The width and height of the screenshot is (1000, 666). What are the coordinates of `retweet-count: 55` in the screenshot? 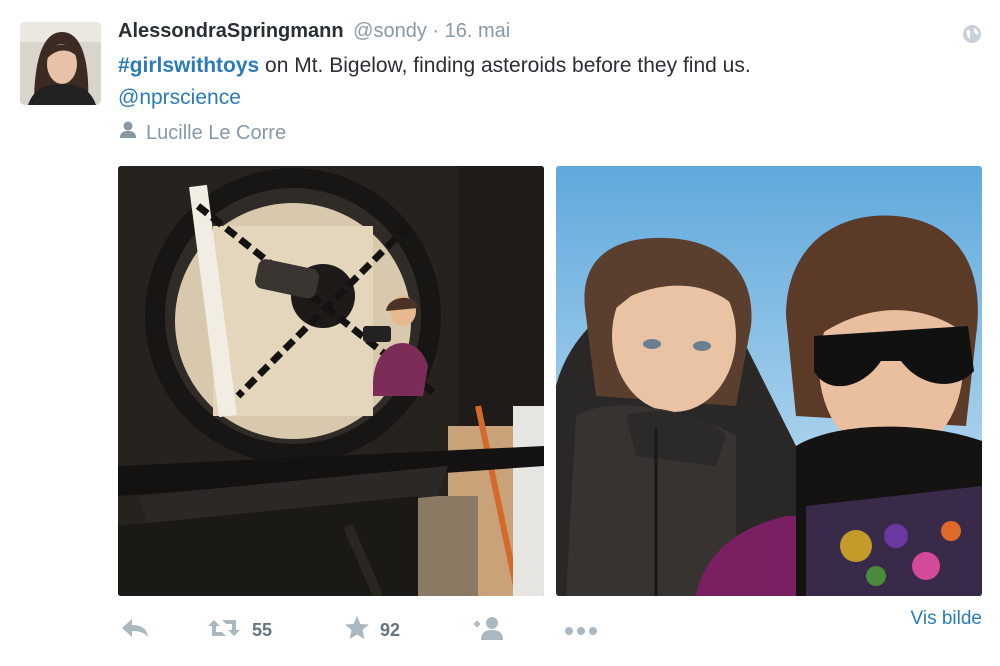 It's located at (262, 629).